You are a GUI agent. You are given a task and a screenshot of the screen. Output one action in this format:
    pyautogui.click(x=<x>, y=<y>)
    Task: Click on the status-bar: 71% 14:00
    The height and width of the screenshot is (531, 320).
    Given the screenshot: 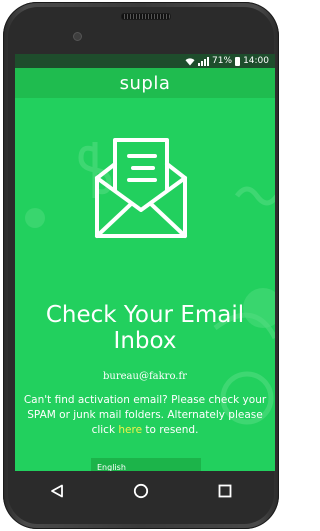 What is the action you would take?
    pyautogui.click(x=145, y=61)
    